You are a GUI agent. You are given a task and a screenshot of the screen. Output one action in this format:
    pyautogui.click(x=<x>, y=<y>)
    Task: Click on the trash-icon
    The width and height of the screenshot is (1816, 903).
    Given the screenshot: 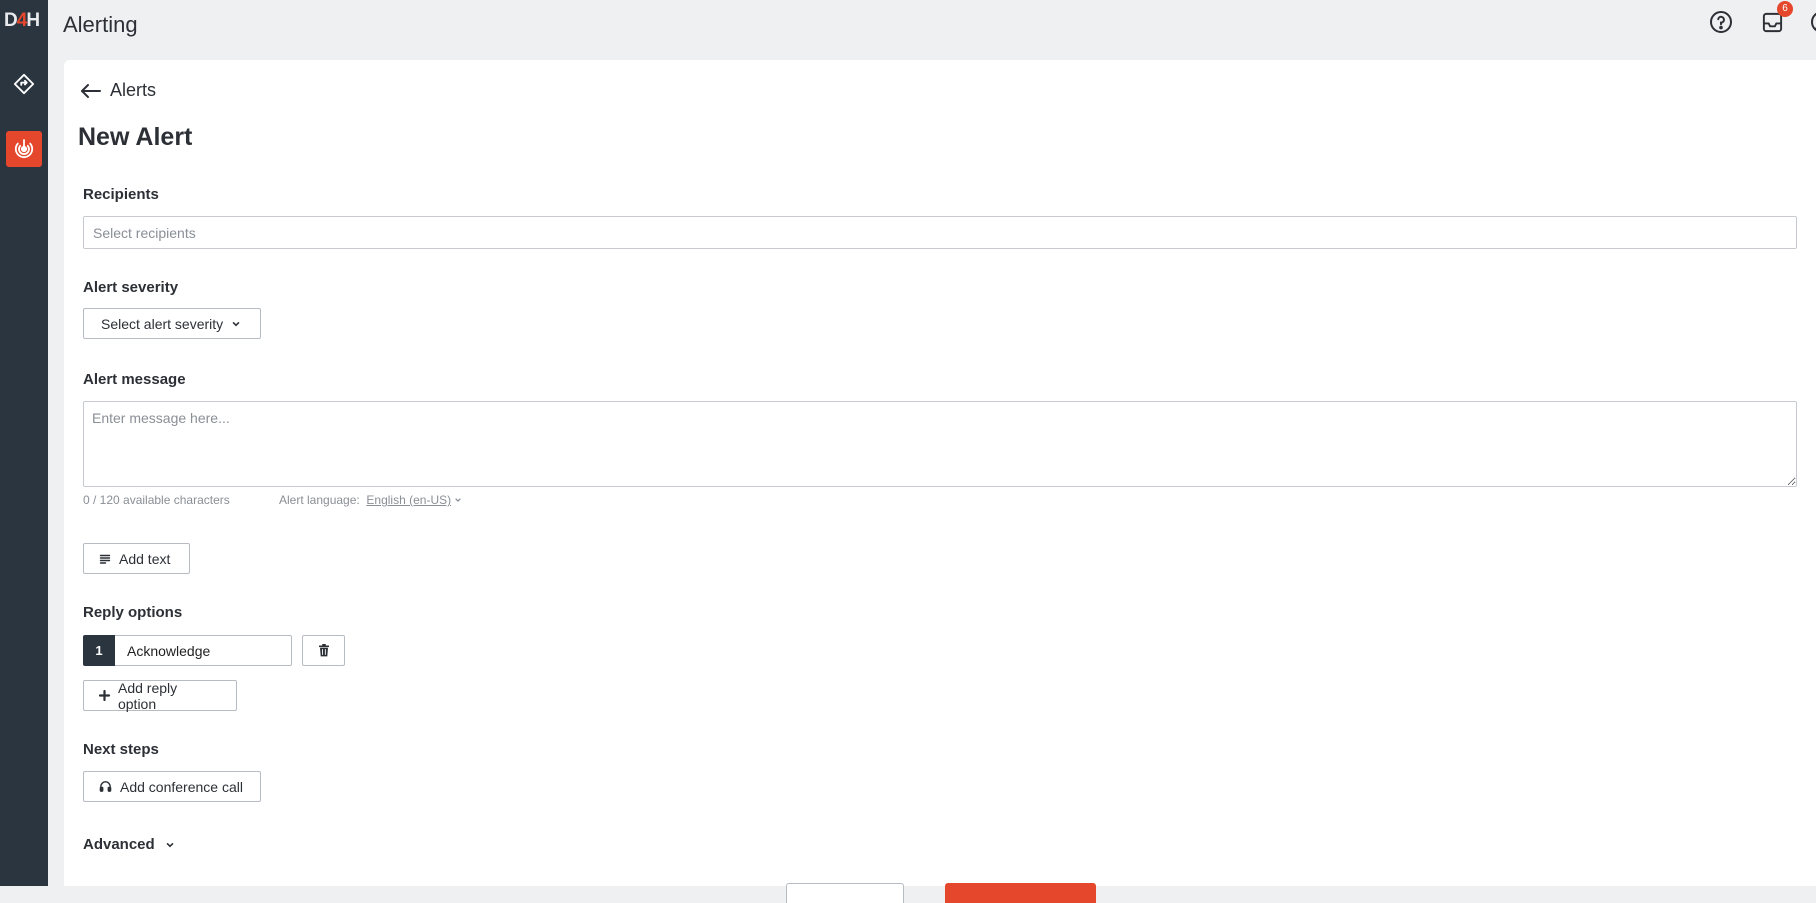 What is the action you would take?
    pyautogui.click(x=323, y=650)
    